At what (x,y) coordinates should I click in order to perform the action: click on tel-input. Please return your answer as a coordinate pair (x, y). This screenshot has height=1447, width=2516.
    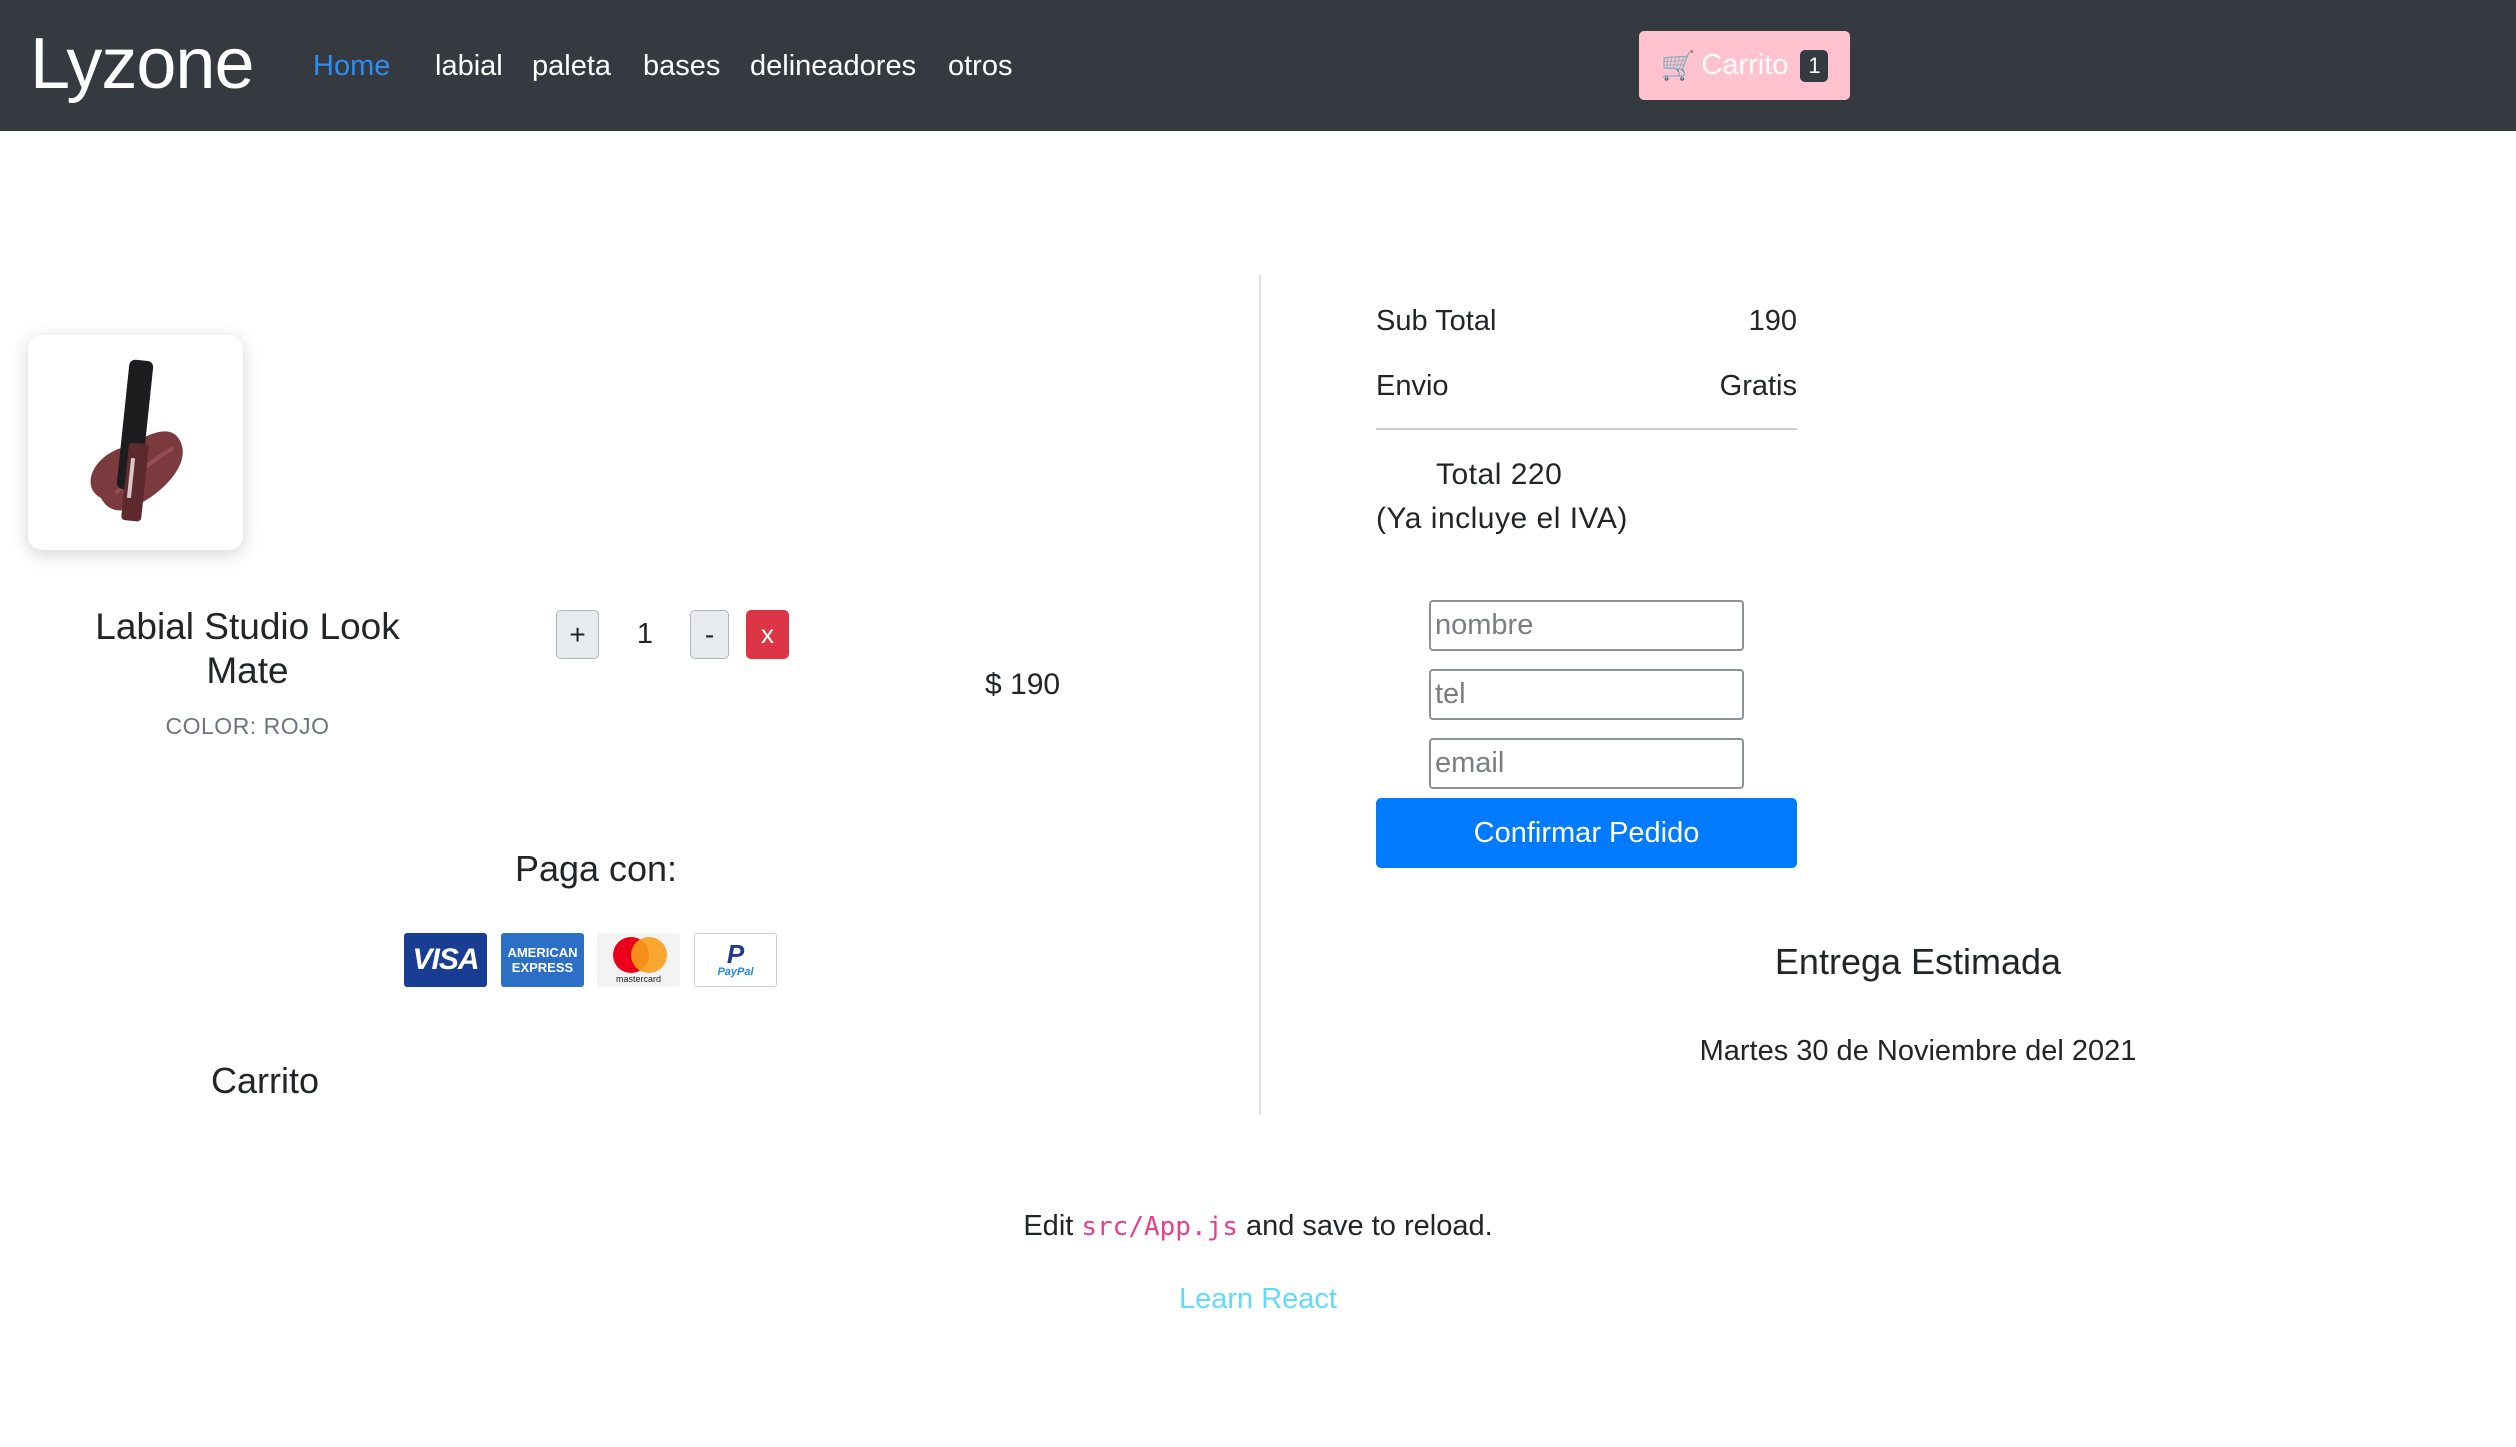
    Looking at the image, I should click on (1586, 694).